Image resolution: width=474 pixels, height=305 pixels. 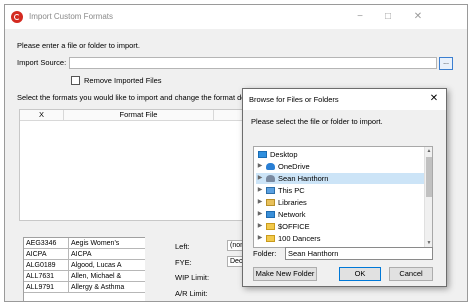 I want to click on column-header-x: X, so click(x=42, y=115).